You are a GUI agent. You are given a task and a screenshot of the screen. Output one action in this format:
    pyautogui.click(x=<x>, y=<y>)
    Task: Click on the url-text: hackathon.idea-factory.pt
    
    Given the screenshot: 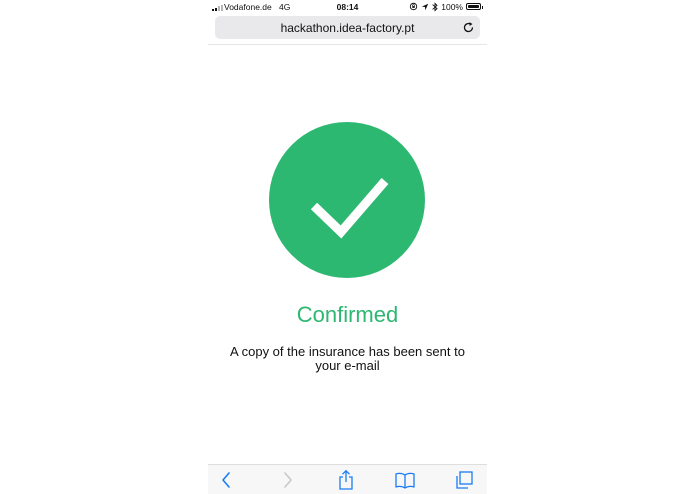 What is the action you would take?
    pyautogui.click(x=347, y=28)
    